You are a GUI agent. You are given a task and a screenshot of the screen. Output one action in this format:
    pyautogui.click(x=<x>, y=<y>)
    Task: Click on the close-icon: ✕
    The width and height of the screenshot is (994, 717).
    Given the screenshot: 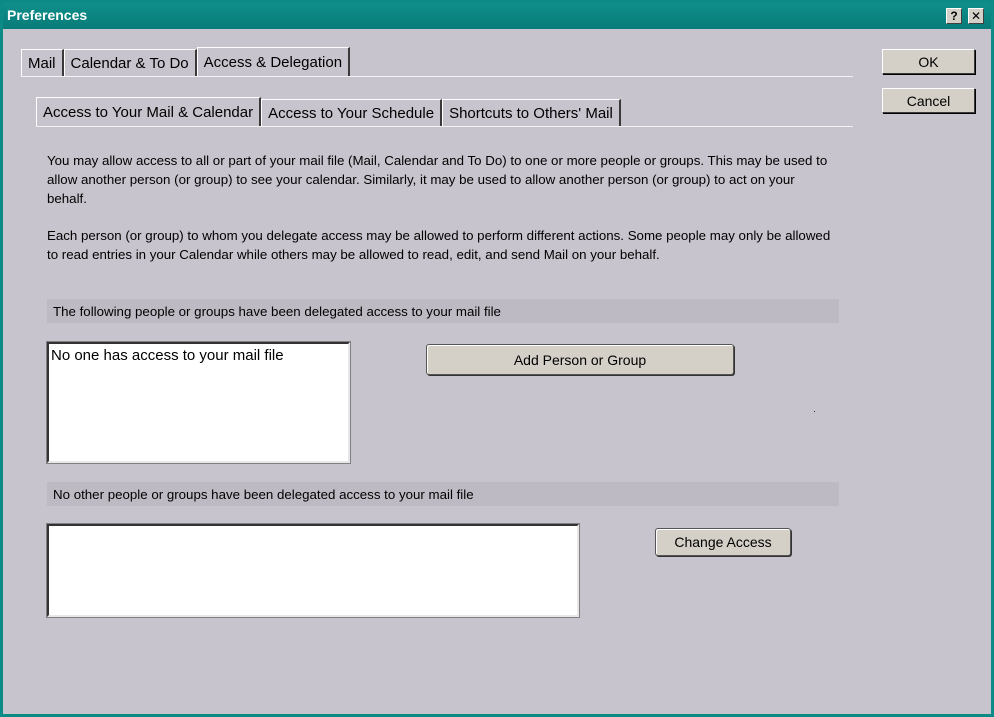 What is the action you would take?
    pyautogui.click(x=976, y=16)
    